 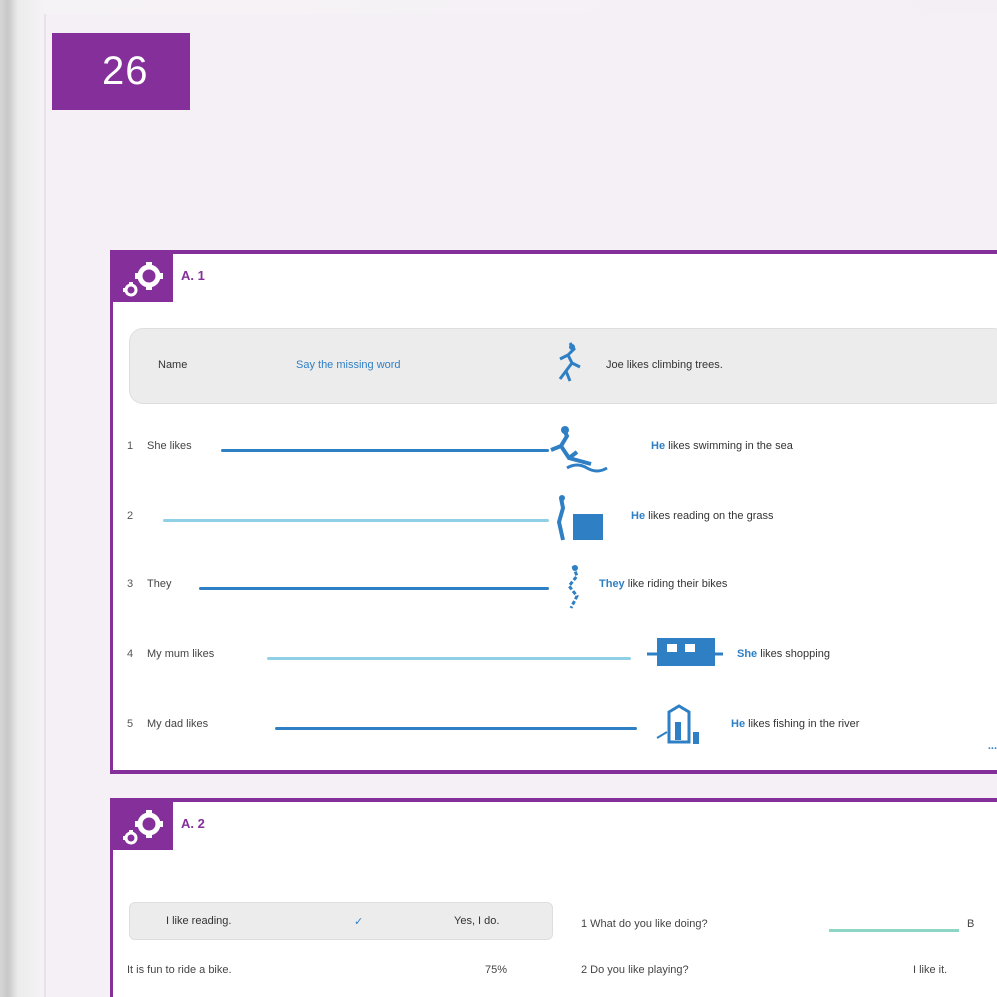 I want to click on answer-text: They like riding their bikes, so click(x=663, y=584).